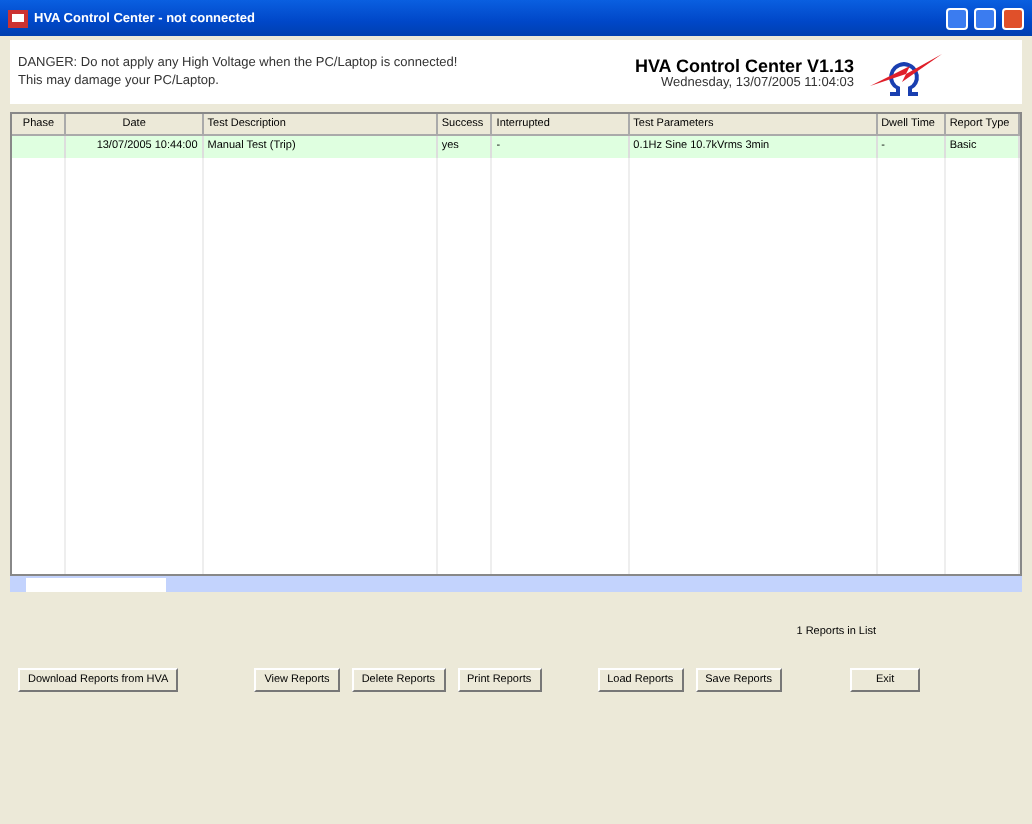 This screenshot has height=824, width=1032. What do you see at coordinates (516, 584) in the screenshot?
I see `horizontal-scrollbar` at bounding box center [516, 584].